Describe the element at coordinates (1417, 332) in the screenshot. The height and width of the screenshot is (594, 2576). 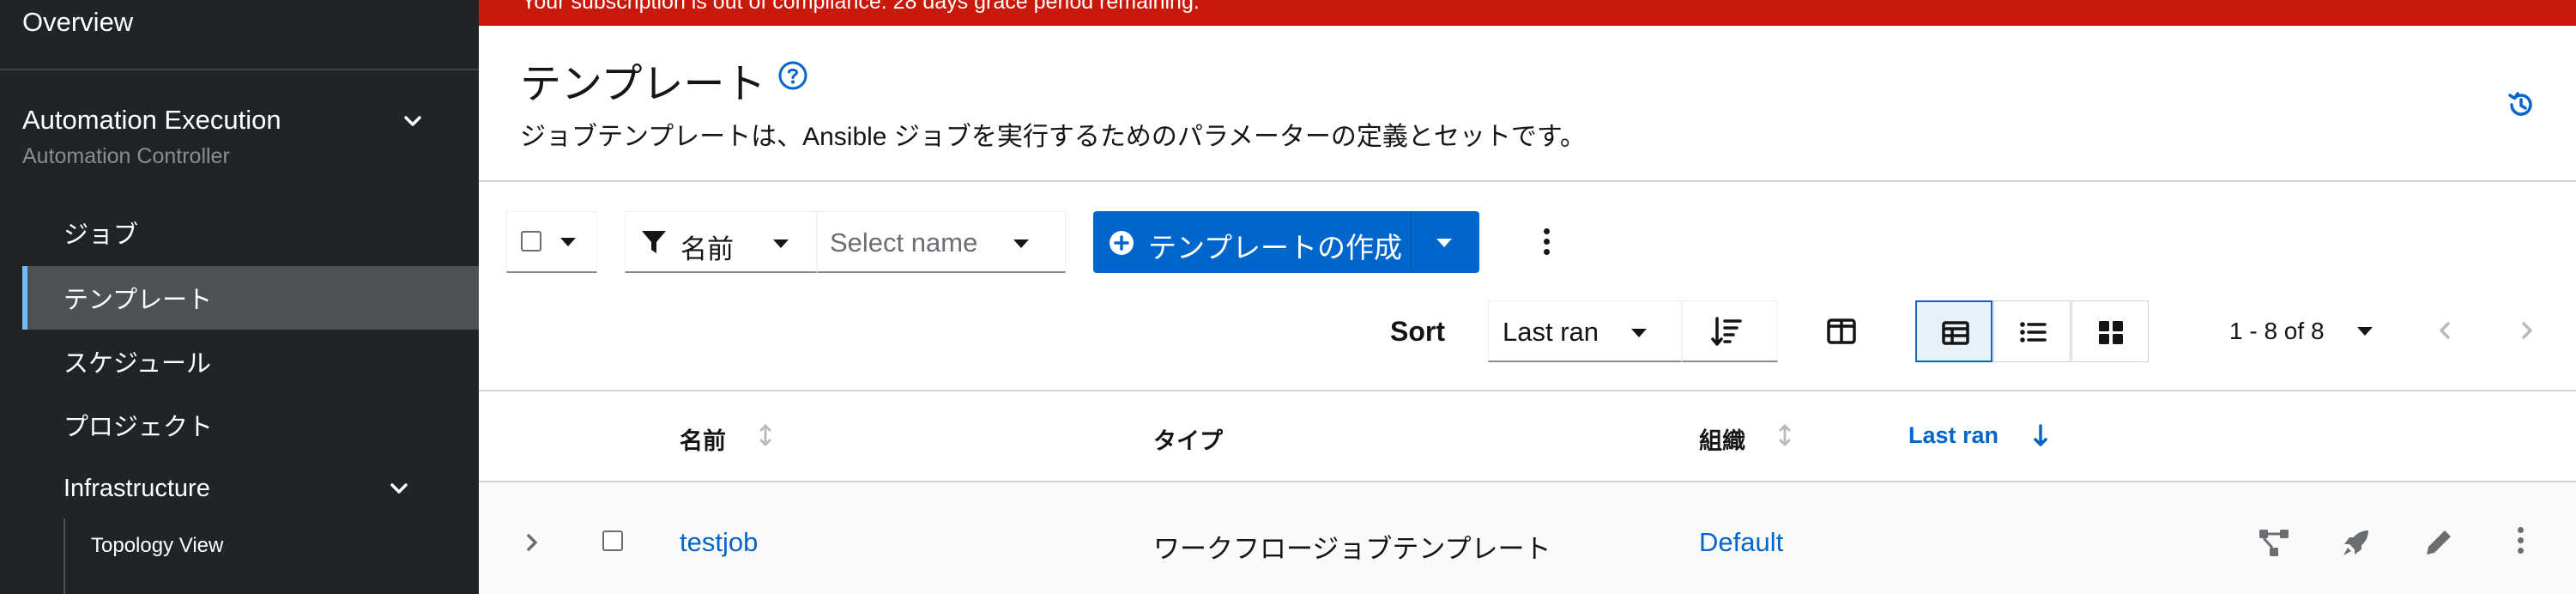
I see `sort-label: Sort` at that location.